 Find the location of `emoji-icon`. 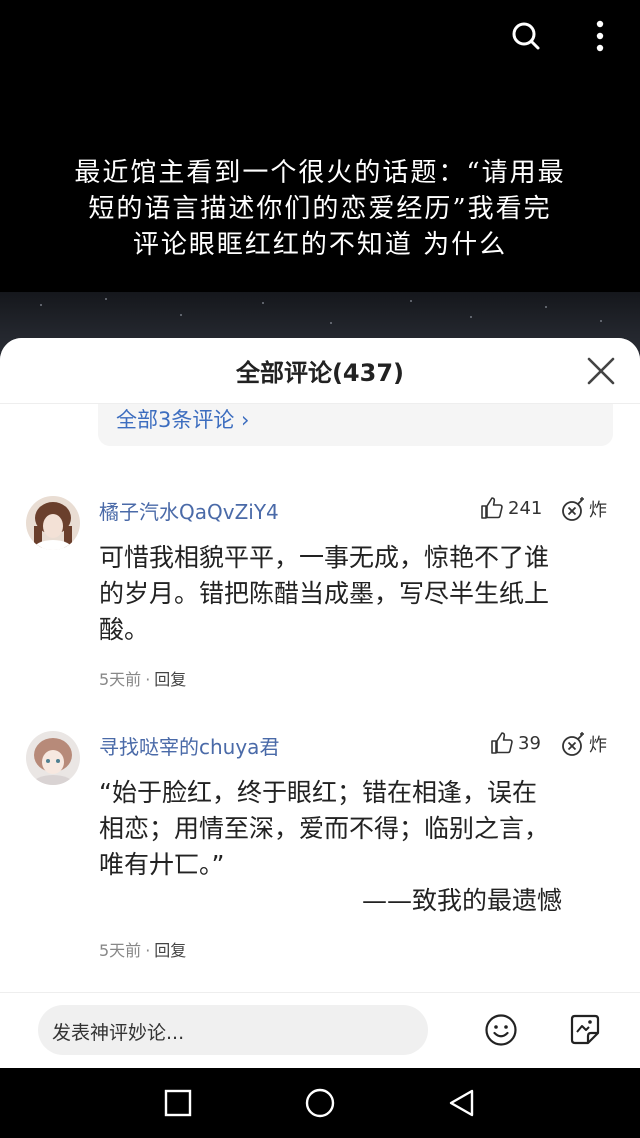

emoji-icon is located at coordinates (501, 1030).